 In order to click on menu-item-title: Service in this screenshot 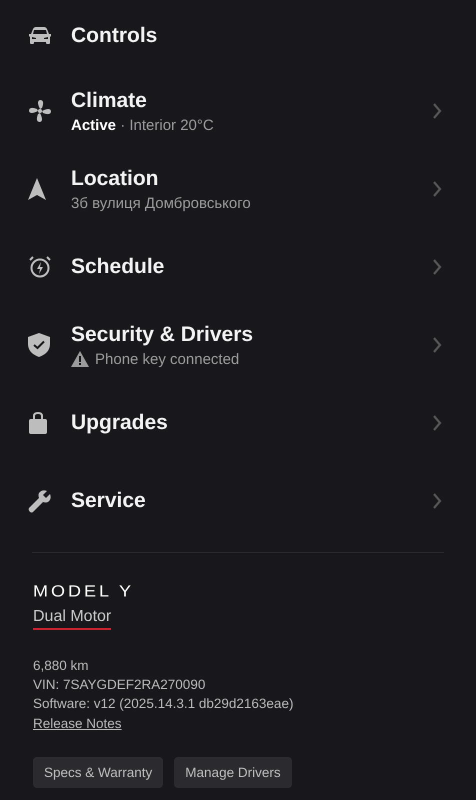, I will do `click(108, 501)`.